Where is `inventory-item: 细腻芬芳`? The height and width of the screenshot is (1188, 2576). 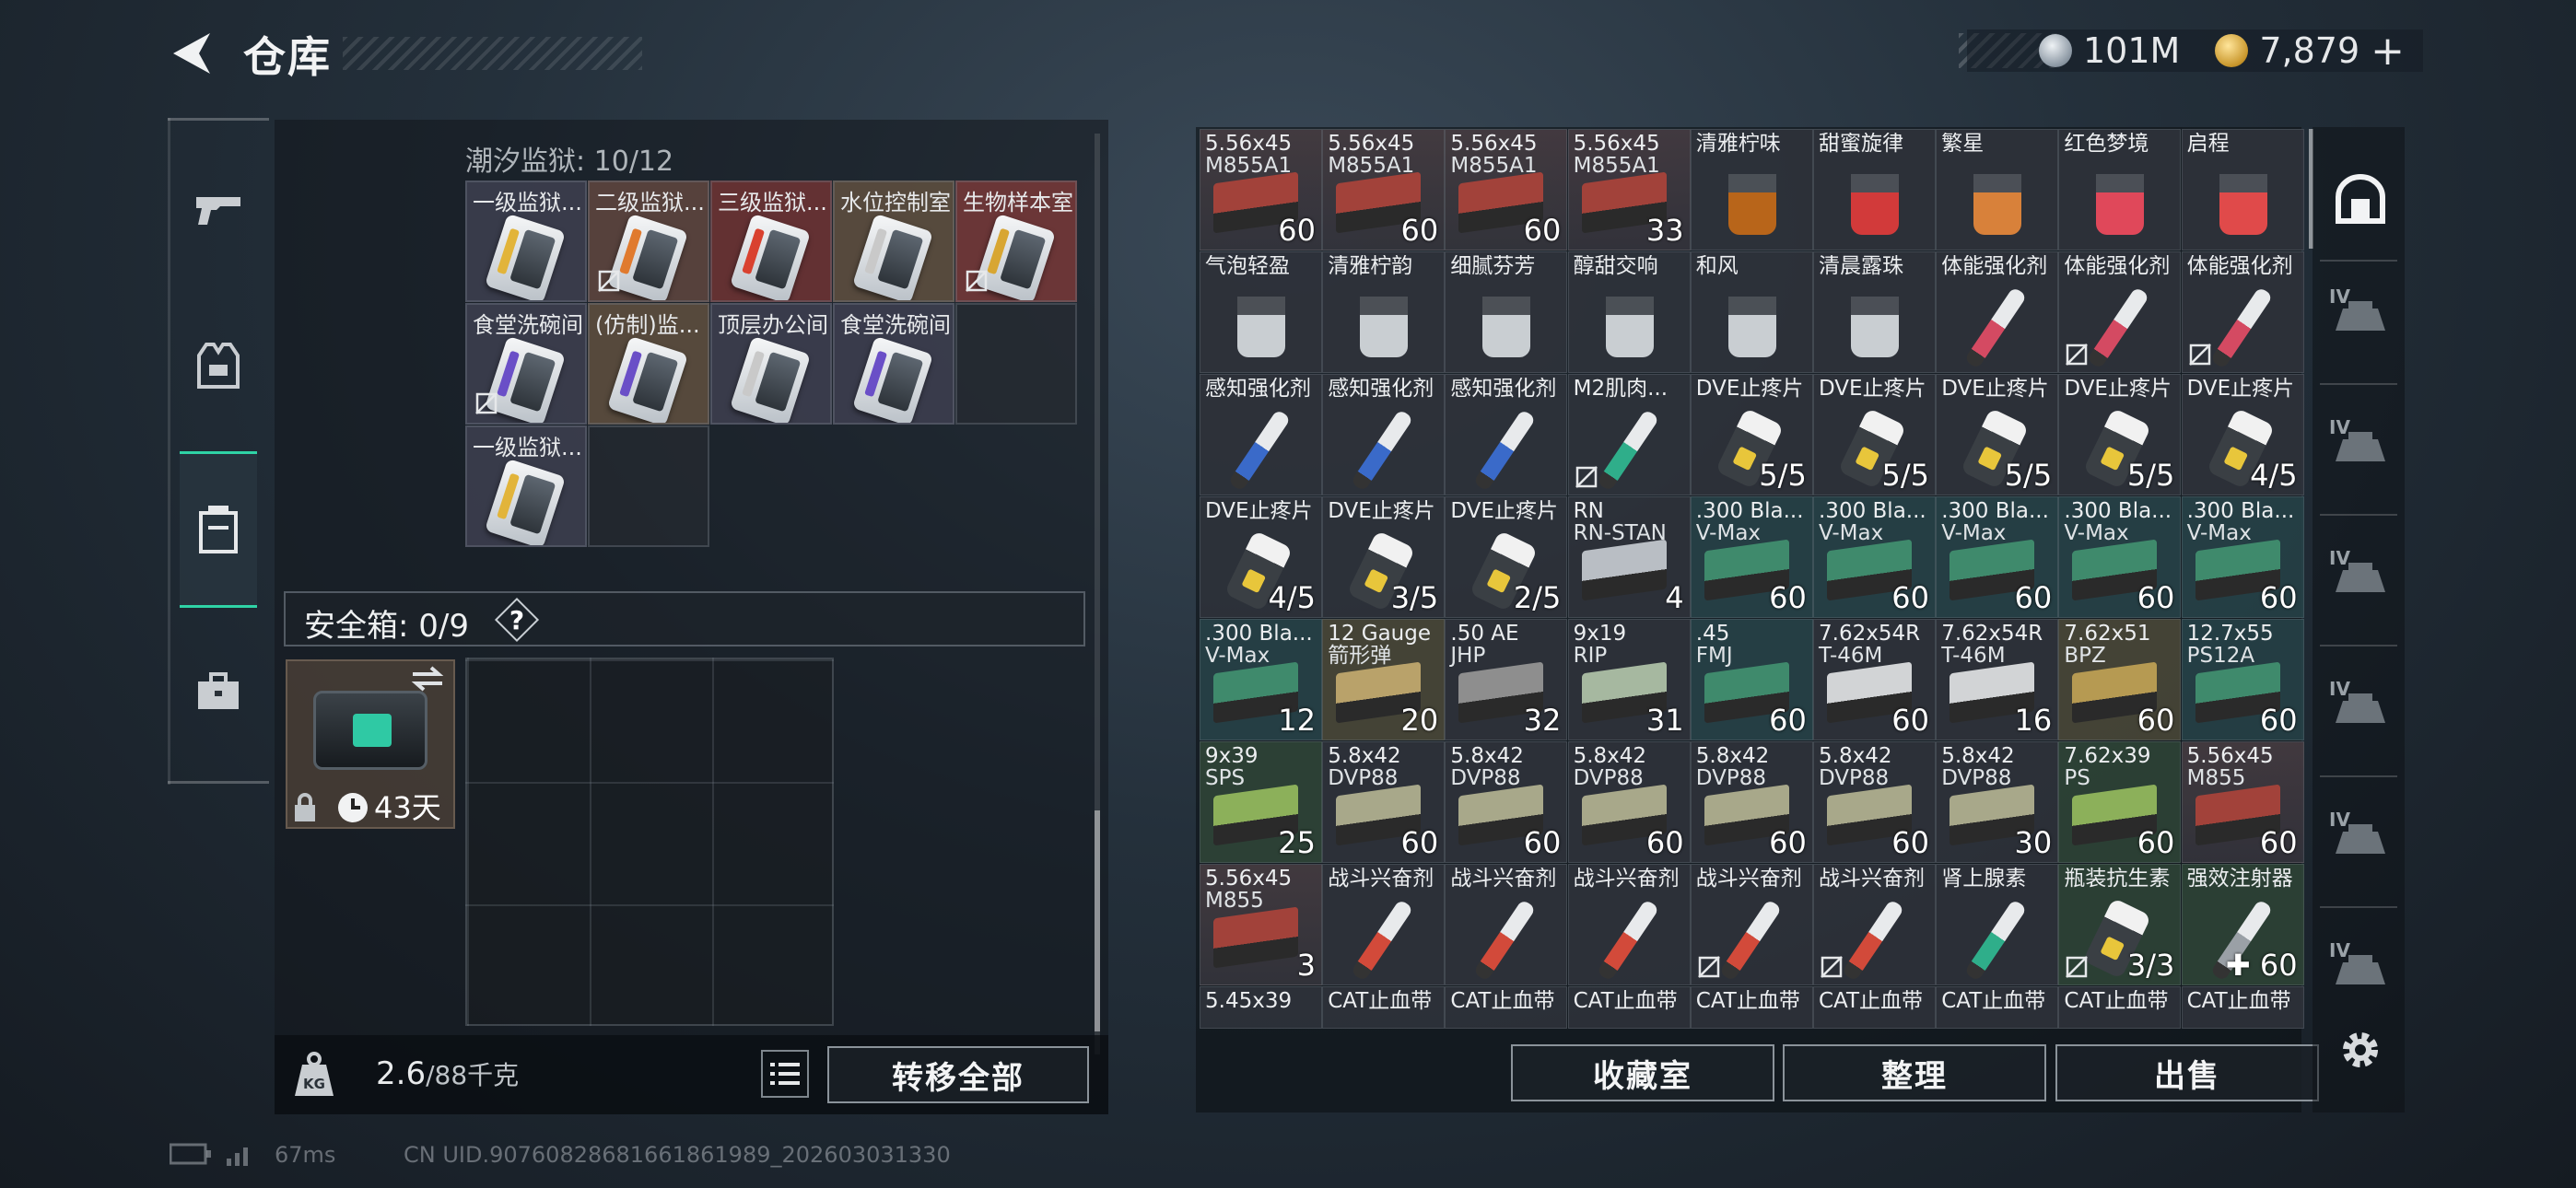 inventory-item: 细腻芬芳 is located at coordinates (1506, 312).